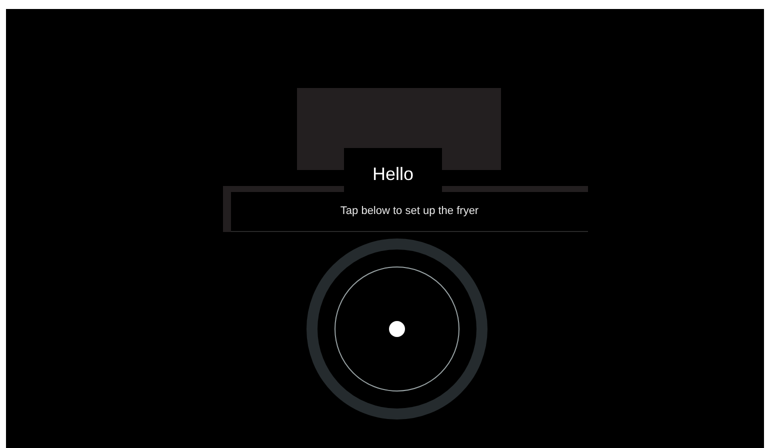  I want to click on greeting-title: Hello, so click(393, 174).